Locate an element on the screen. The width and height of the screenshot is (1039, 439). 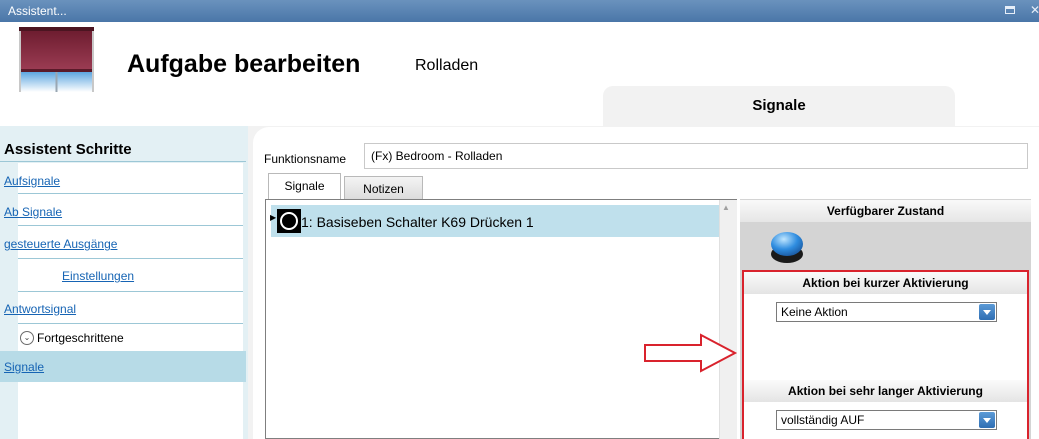
page-subtitle: Rolladen is located at coordinates (447, 65).